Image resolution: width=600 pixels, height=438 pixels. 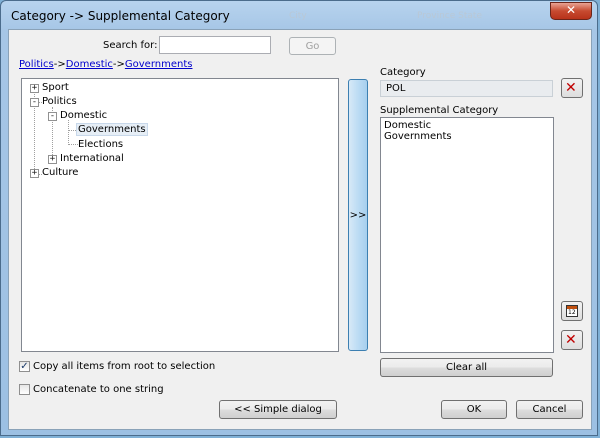 I want to click on tree-node-politics: Politics, so click(x=59, y=101).